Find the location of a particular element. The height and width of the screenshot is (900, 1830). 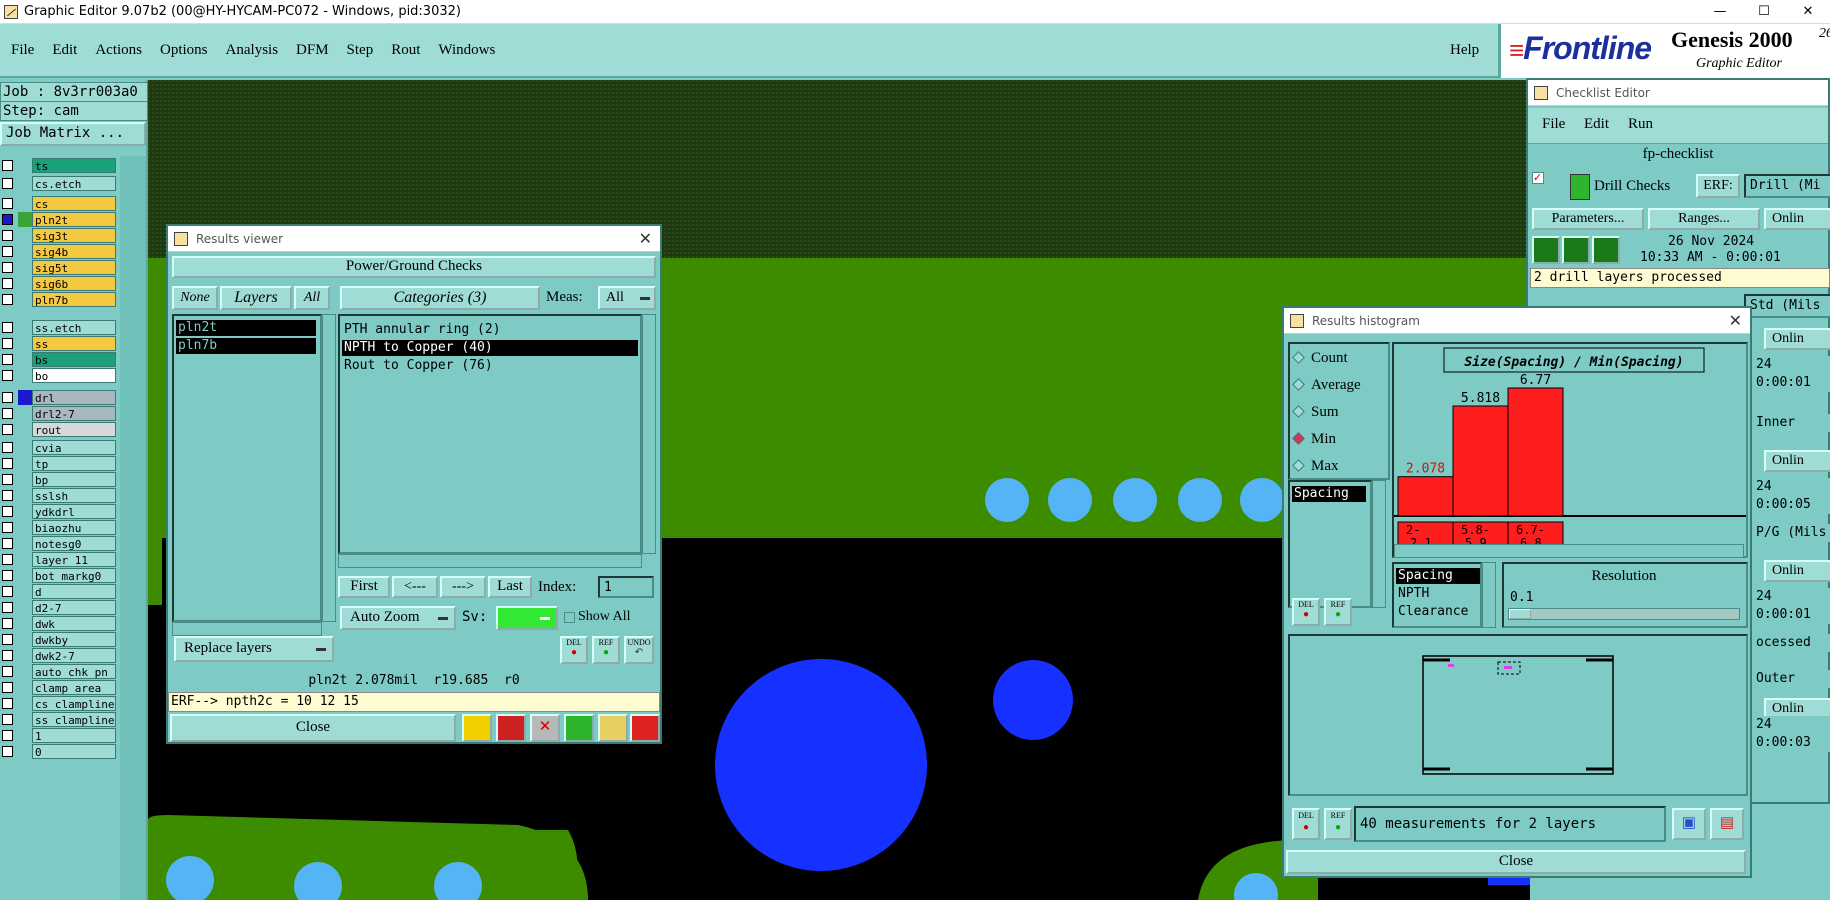

layer-name: cs.etch is located at coordinates (74, 183).